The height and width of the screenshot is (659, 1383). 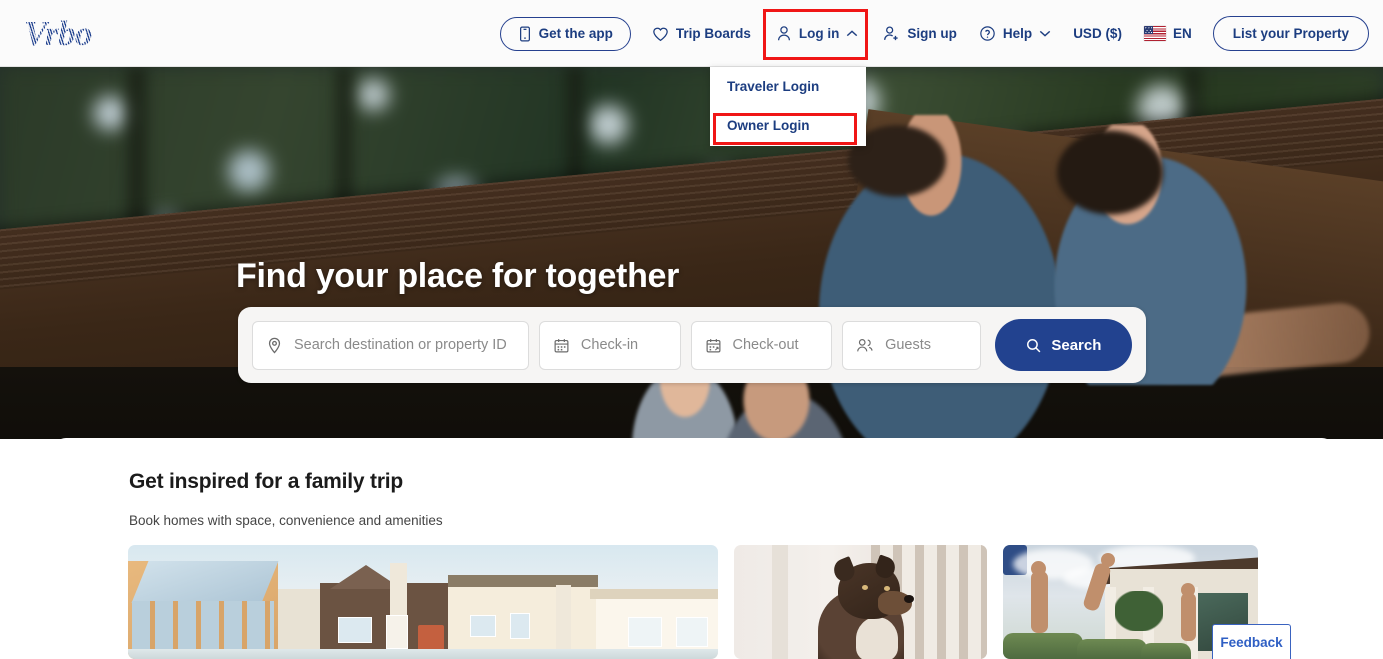 What do you see at coordinates (660, 34) in the screenshot?
I see `heart-icon` at bounding box center [660, 34].